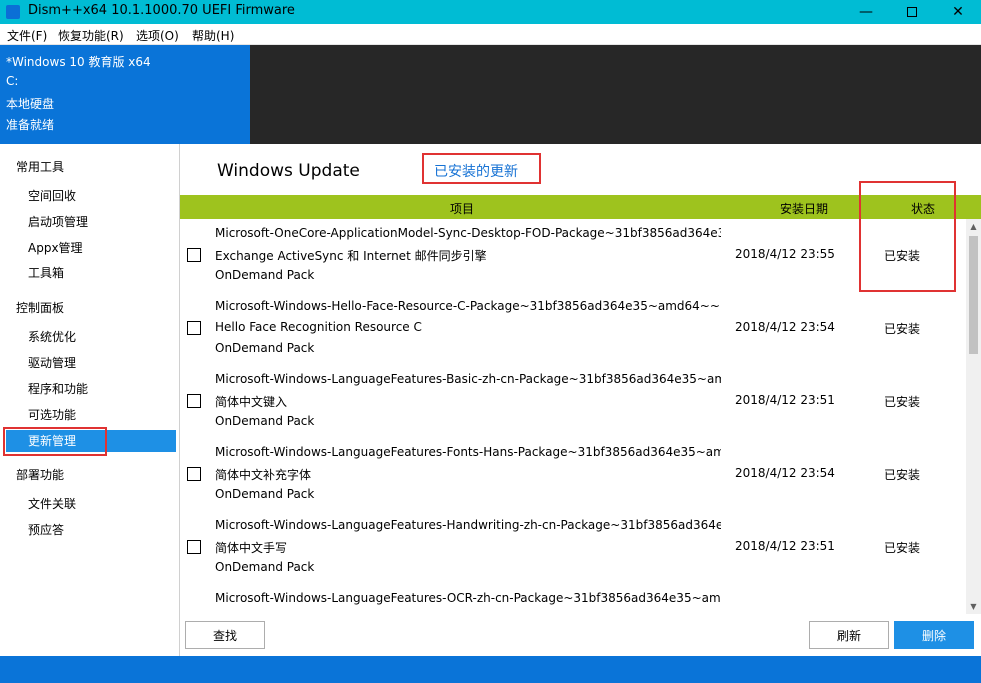 Image resolution: width=981 pixels, height=683 pixels. Describe the element at coordinates (973, 416) in the screenshot. I see `list-scrollbar: ▲ ▼` at that location.